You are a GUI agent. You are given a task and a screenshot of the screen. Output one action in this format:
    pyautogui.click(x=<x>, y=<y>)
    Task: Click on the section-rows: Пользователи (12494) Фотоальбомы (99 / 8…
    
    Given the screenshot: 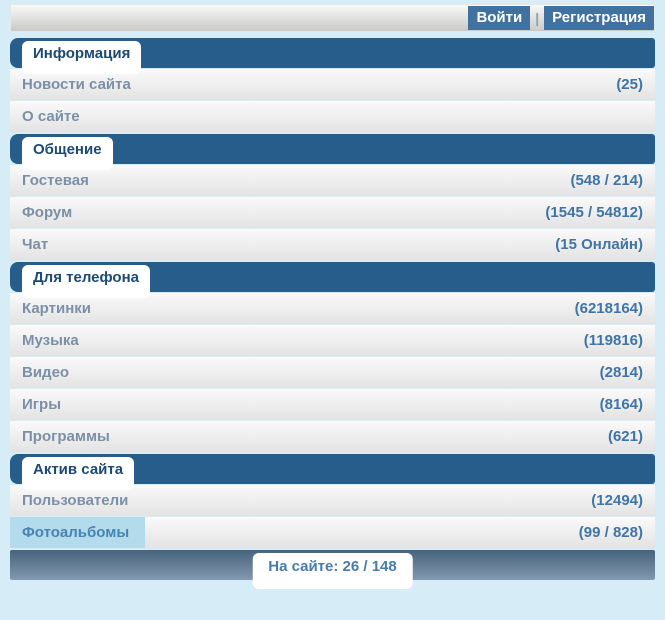 What is the action you would take?
    pyautogui.click(x=332, y=516)
    